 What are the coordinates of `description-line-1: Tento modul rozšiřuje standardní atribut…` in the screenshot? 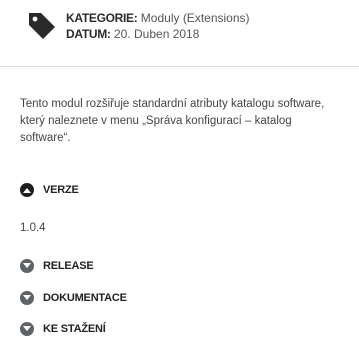 It's located at (172, 104).